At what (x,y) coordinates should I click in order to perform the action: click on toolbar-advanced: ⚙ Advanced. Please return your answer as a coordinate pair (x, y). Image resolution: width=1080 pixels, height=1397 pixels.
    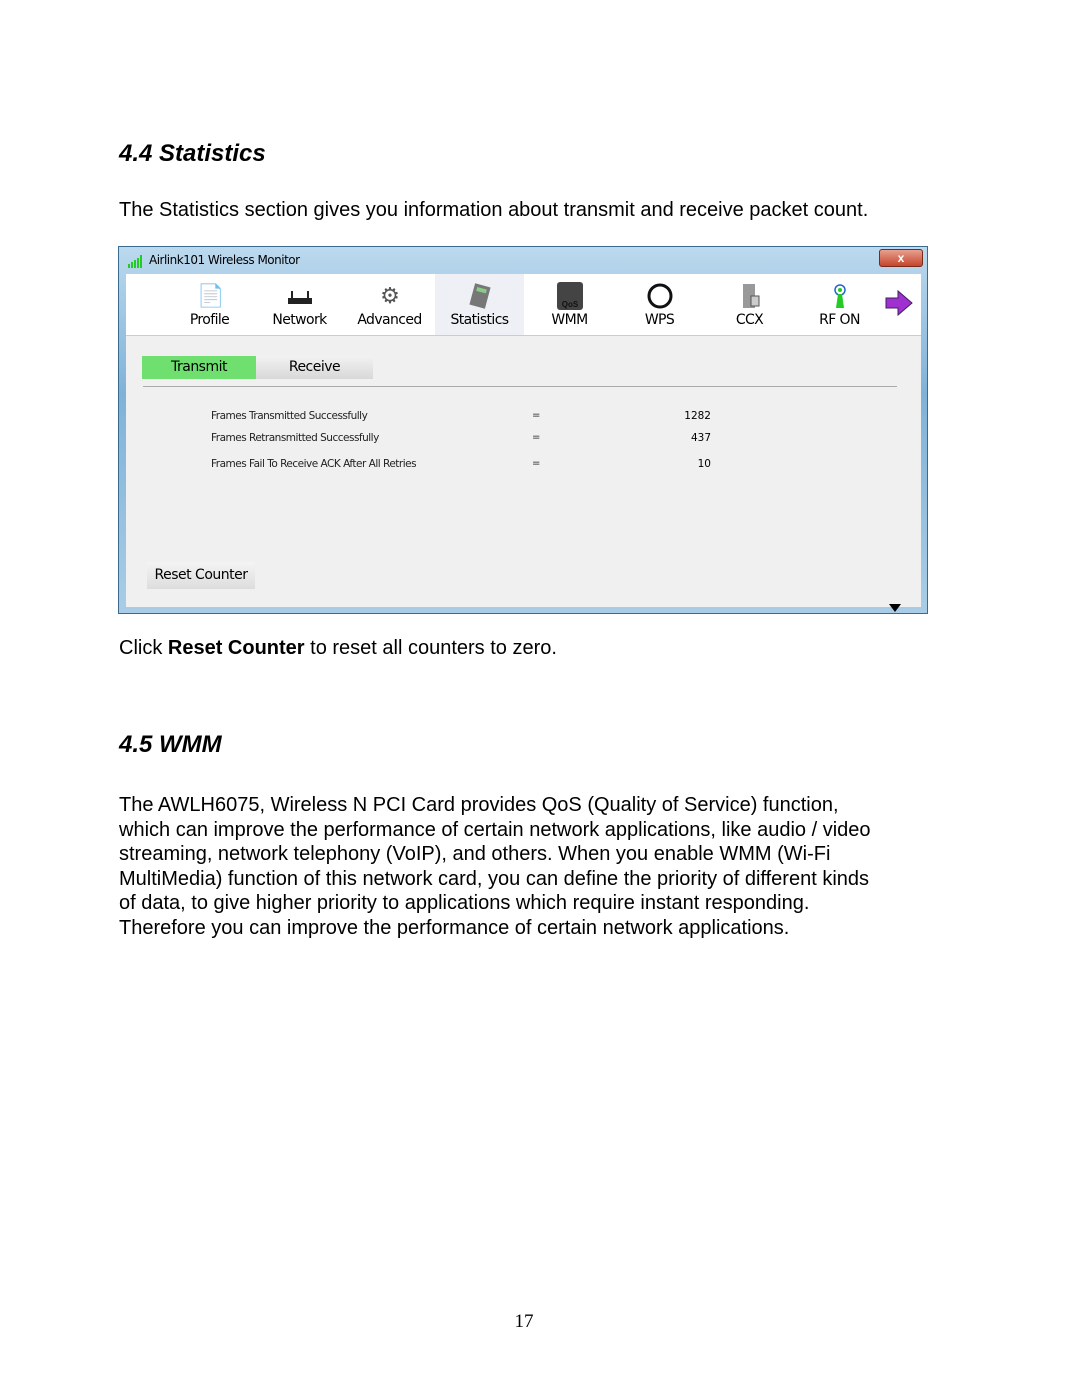
    Looking at the image, I should click on (389, 304).